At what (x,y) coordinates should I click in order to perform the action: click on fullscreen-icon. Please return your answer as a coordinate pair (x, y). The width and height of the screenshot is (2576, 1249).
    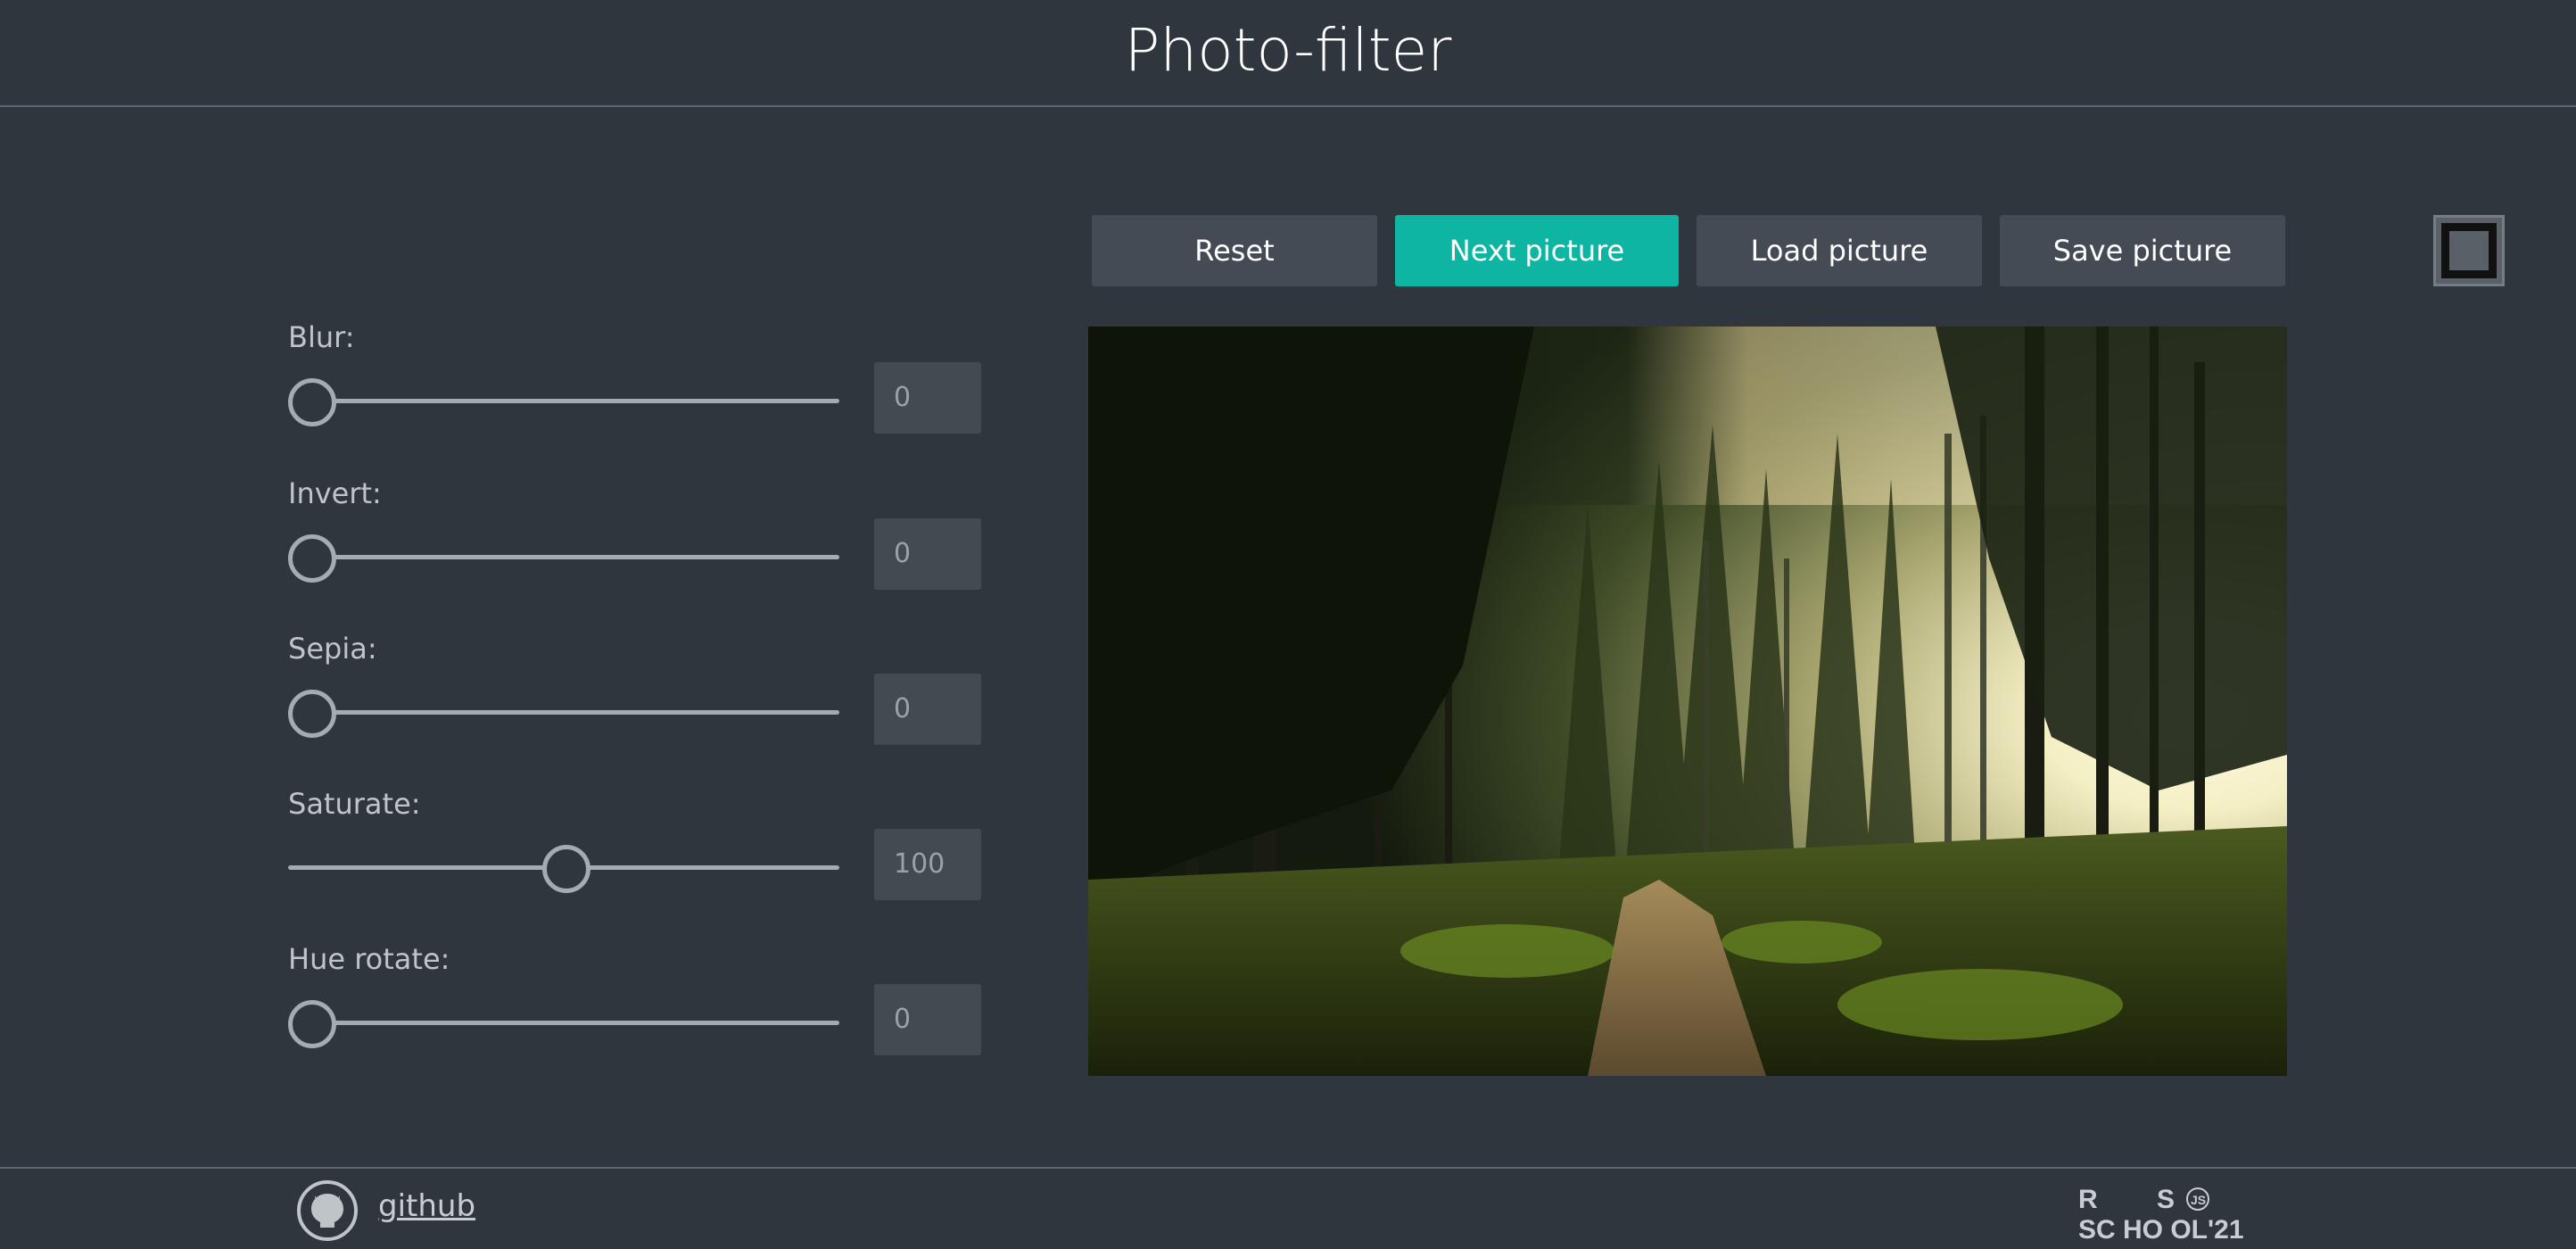
    Looking at the image, I should click on (2469, 250).